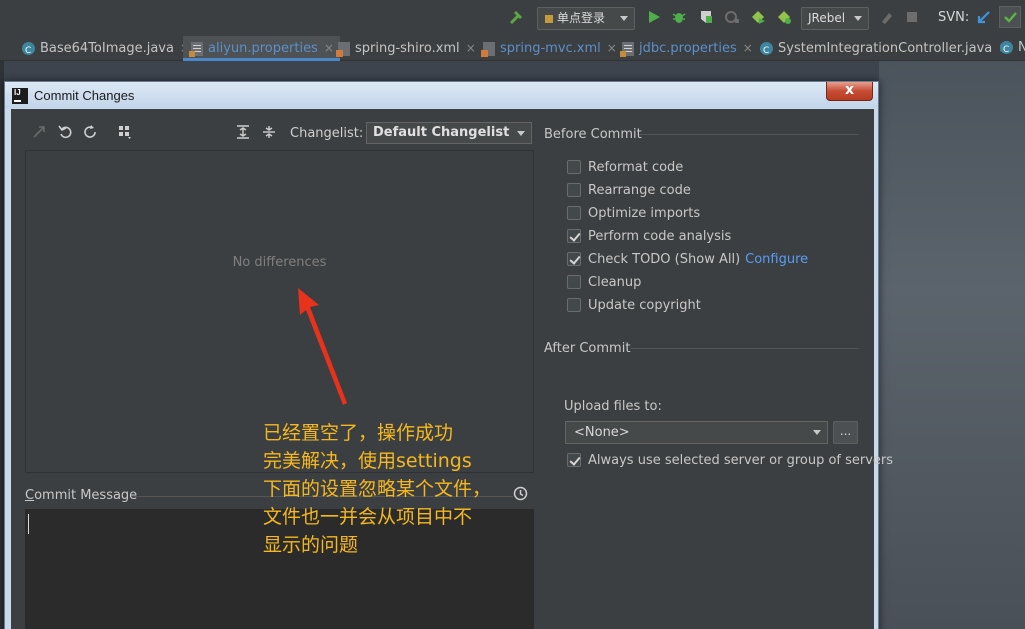  Describe the element at coordinates (243, 133) in the screenshot. I see `expand-all-icon` at that location.